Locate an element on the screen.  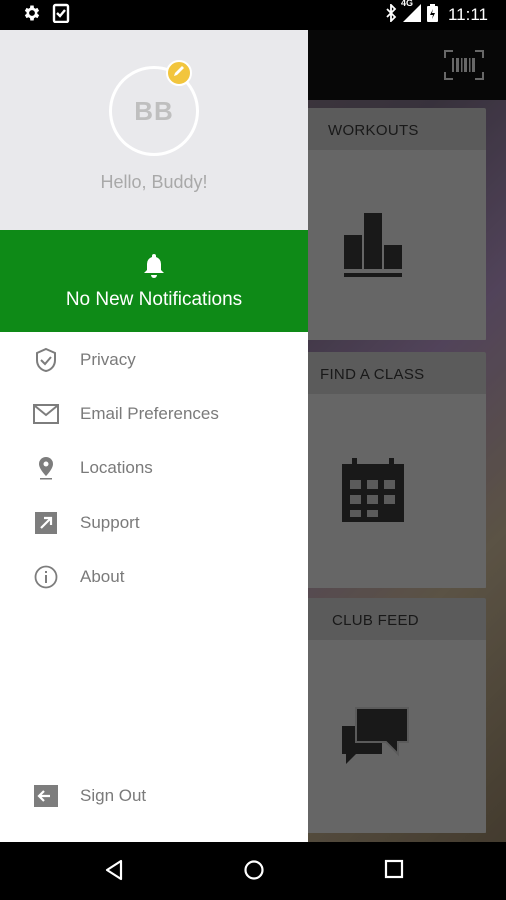
system-nav-bar is located at coordinates (253, 871).